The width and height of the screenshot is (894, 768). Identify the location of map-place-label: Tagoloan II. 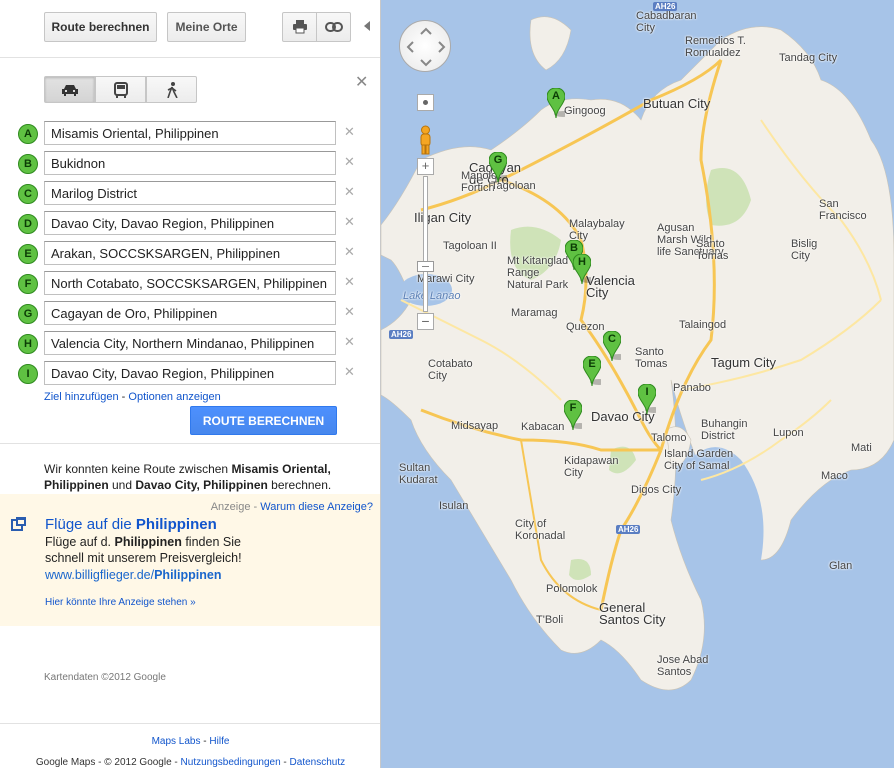
(470, 246).